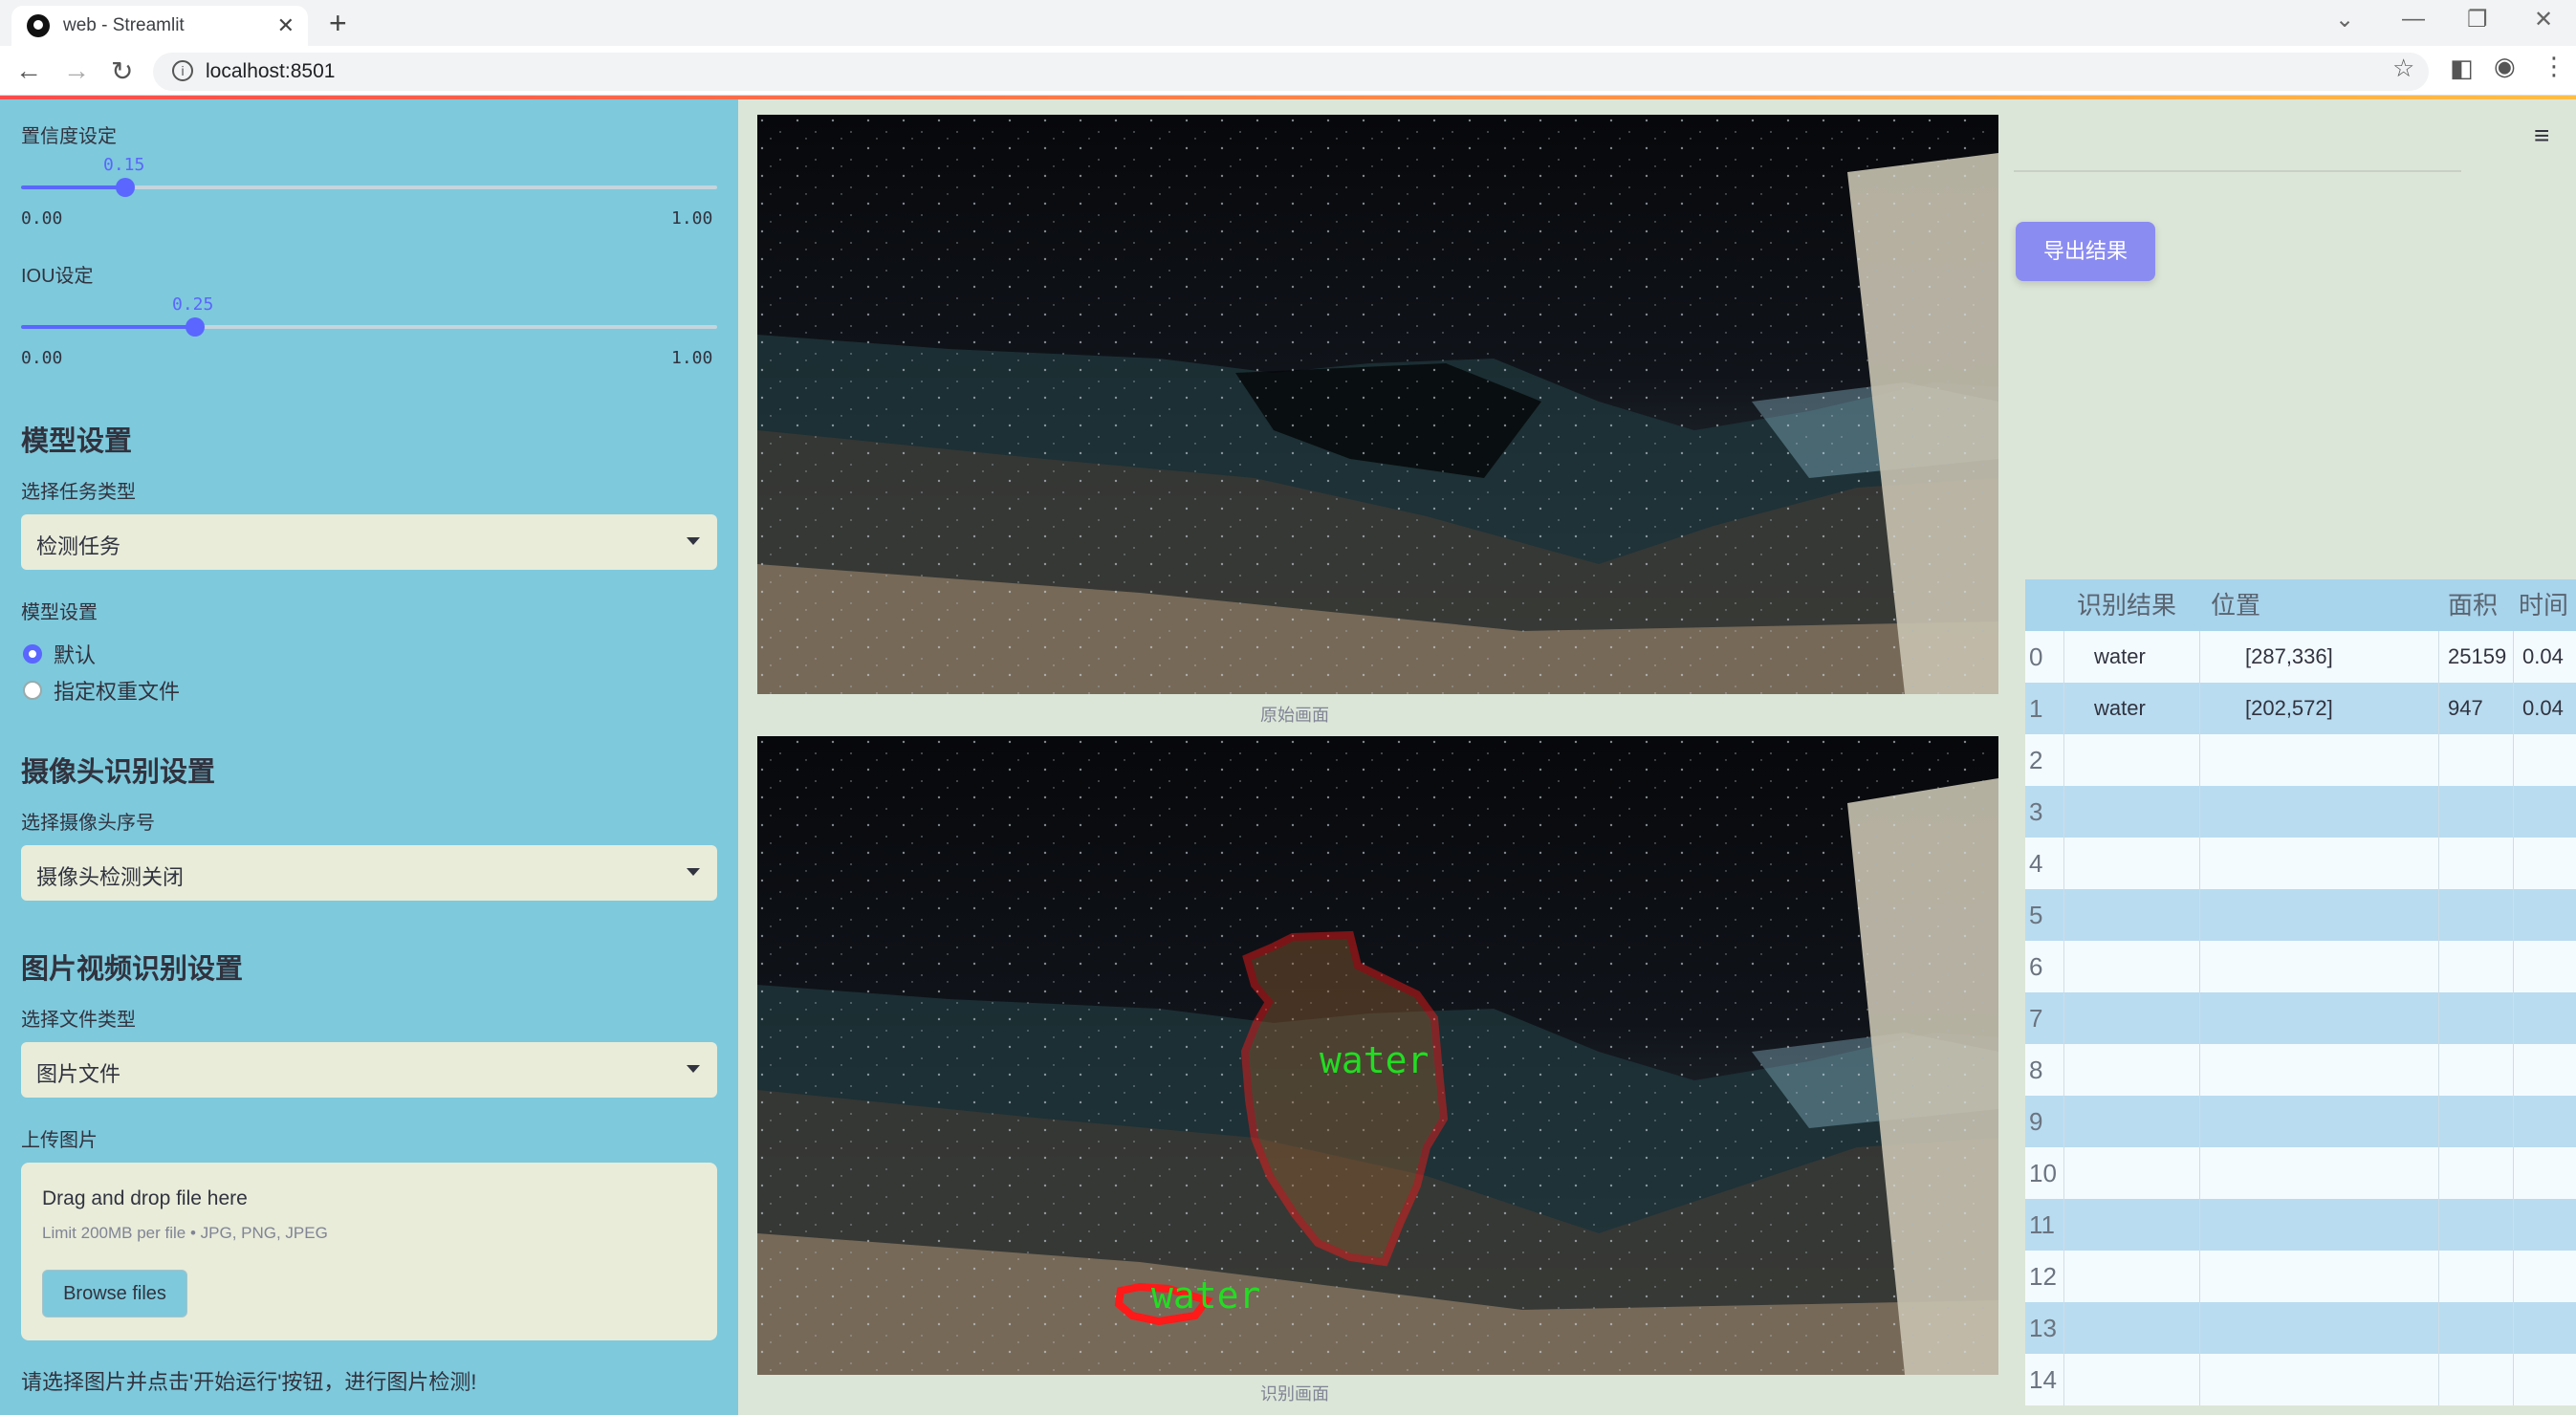 The width and height of the screenshot is (2576, 1415). Describe the element at coordinates (692, 219) in the screenshot. I see `confidence-max: 1.00` at that location.